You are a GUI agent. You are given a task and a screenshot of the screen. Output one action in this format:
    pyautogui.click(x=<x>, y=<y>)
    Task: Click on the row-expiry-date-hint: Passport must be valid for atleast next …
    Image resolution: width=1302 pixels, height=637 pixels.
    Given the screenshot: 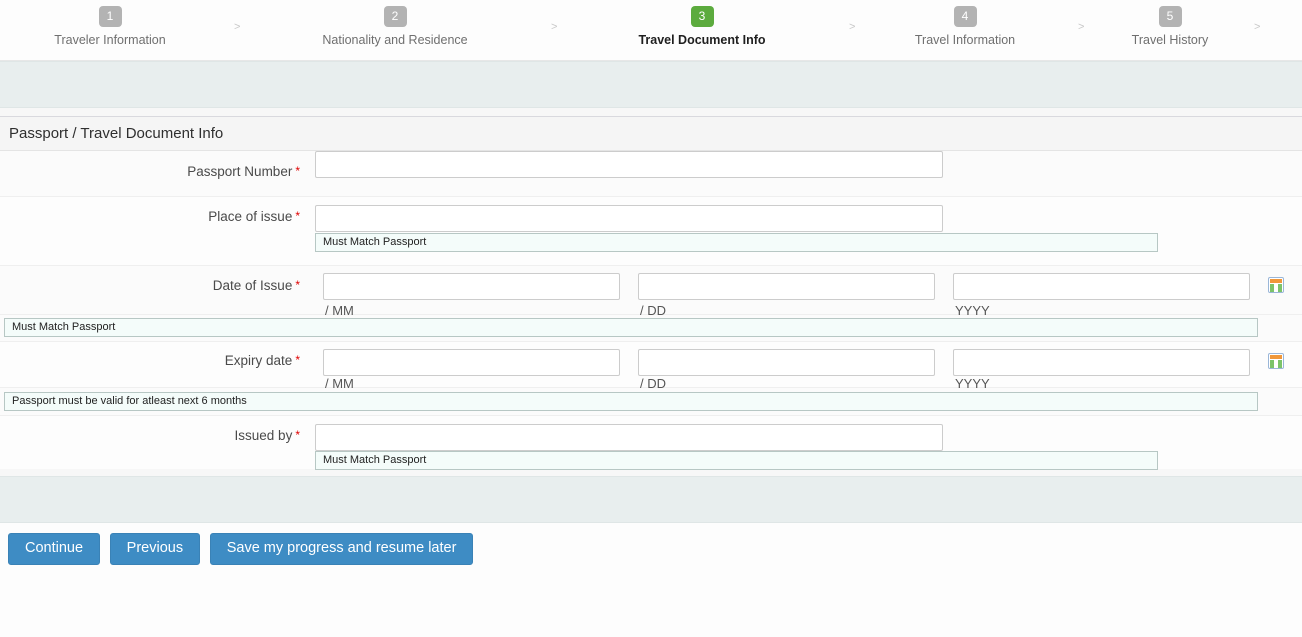 What is the action you would take?
    pyautogui.click(x=651, y=402)
    